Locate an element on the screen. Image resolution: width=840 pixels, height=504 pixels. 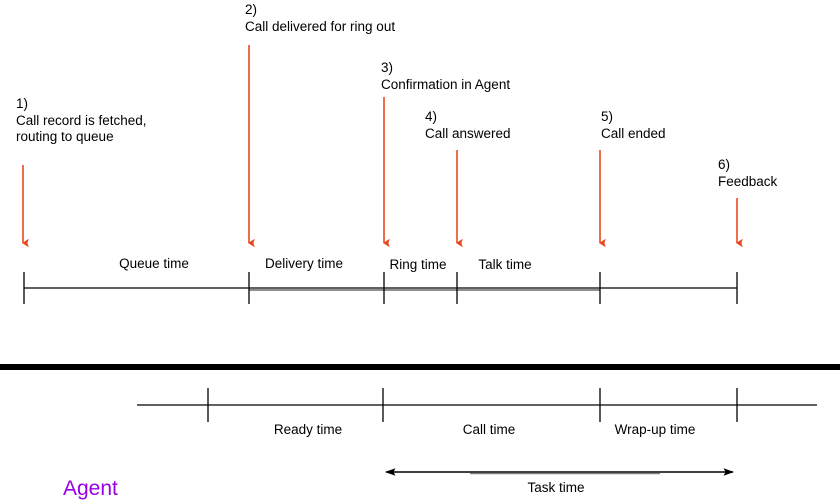
system-timeline-segment-text-4: Talk time is located at coordinates (505, 264).